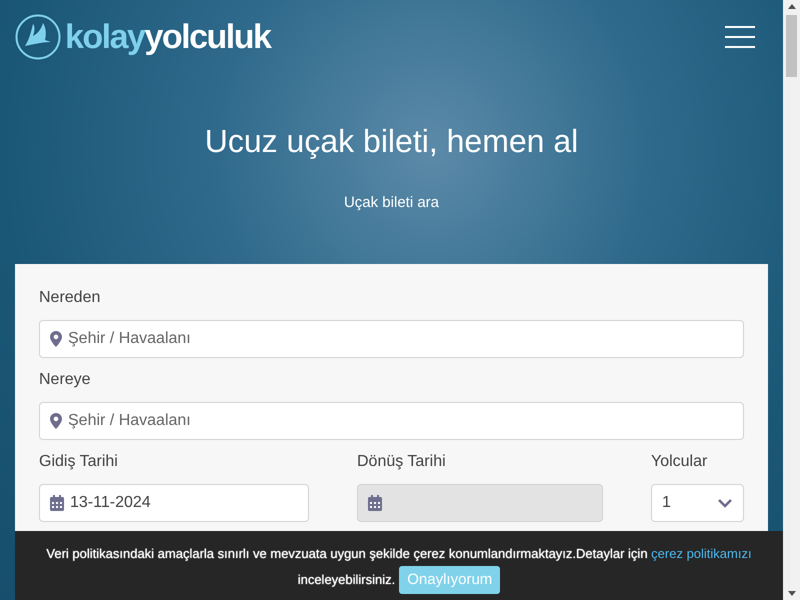 The image size is (800, 600). What do you see at coordinates (791, 46) in the screenshot?
I see `scroll-thumb` at bounding box center [791, 46].